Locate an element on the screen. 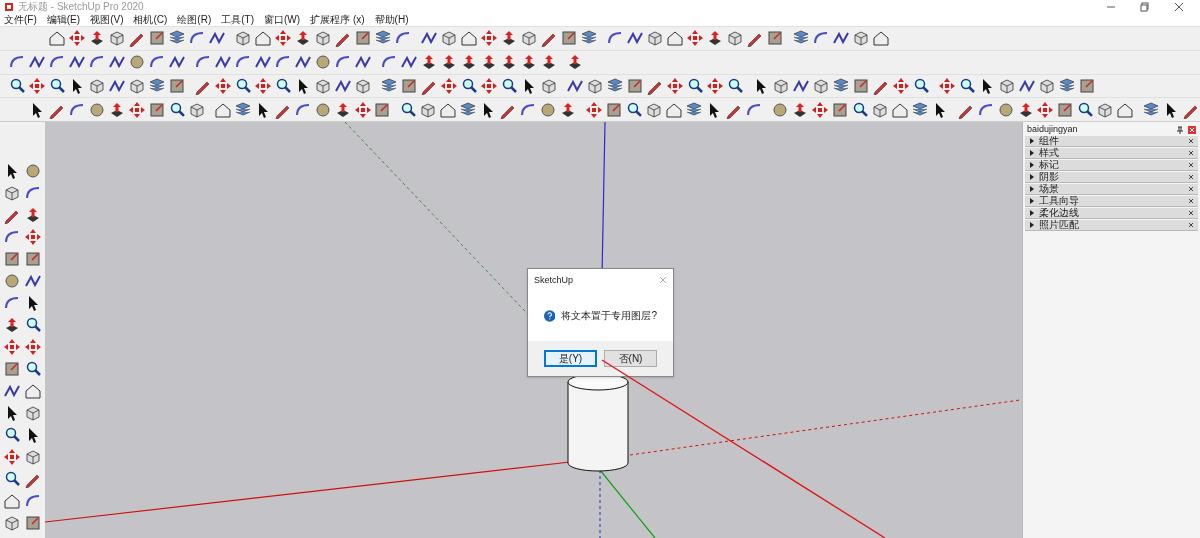 This screenshot has height=538, width=1200. tray-panel-header: 场景 is located at coordinates (1111, 189).